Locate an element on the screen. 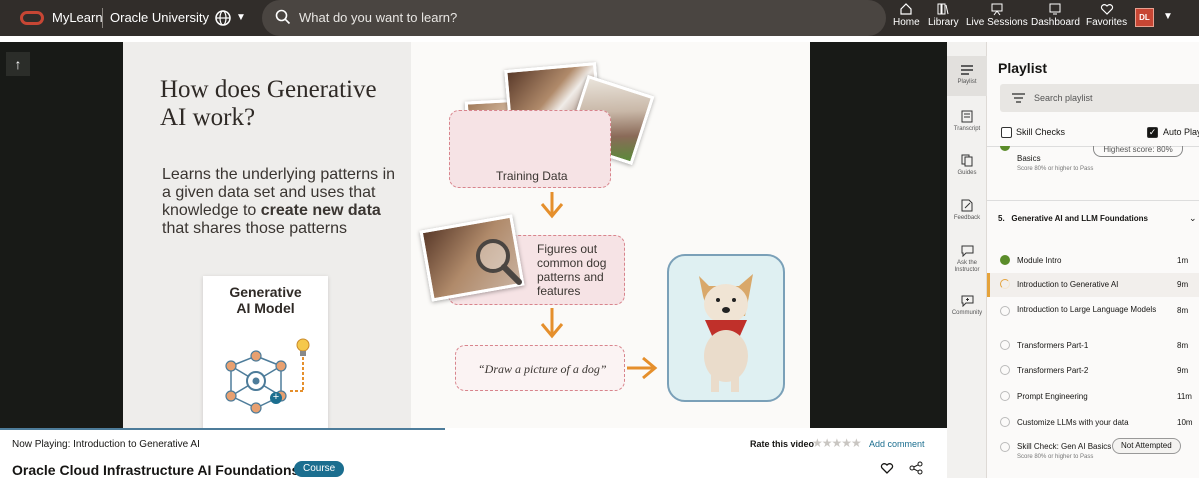 This screenshot has height=478, width=1199. nav-library: Library is located at coordinates (943, 15).